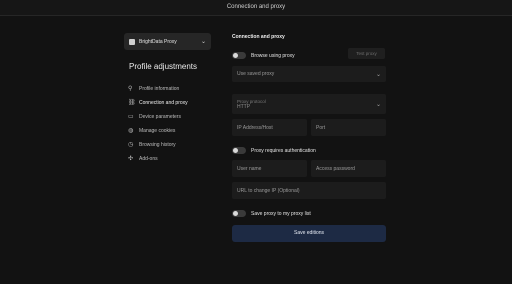  What do you see at coordinates (273, 55) in the screenshot?
I see `browse-proxy-label: Browse using proxy` at bounding box center [273, 55].